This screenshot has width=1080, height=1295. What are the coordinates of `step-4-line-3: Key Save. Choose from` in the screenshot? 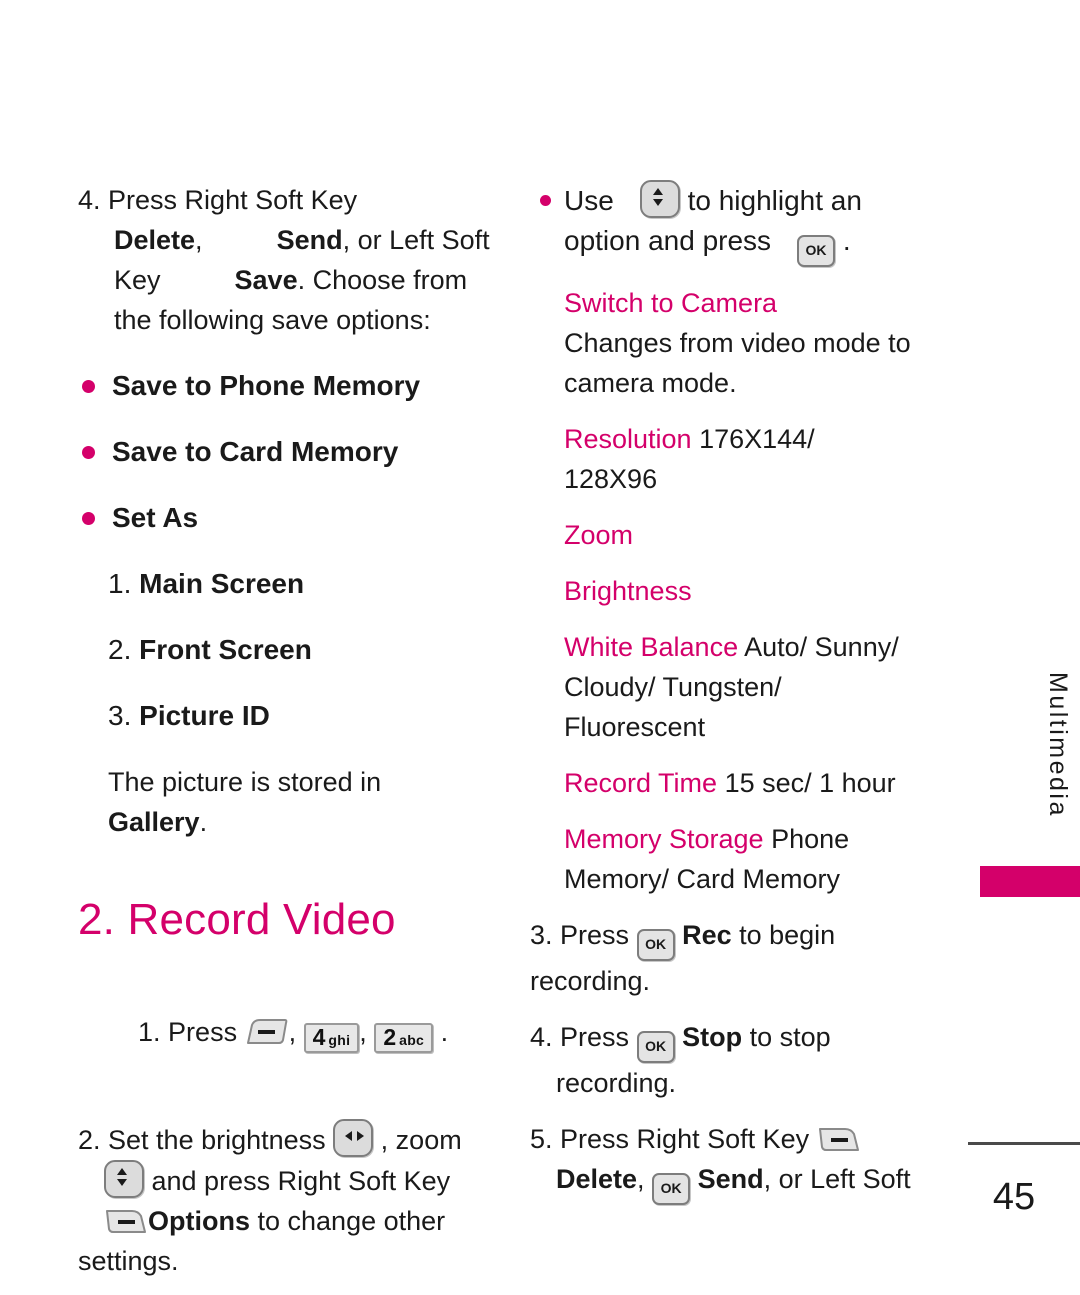 It's located at (288, 280).